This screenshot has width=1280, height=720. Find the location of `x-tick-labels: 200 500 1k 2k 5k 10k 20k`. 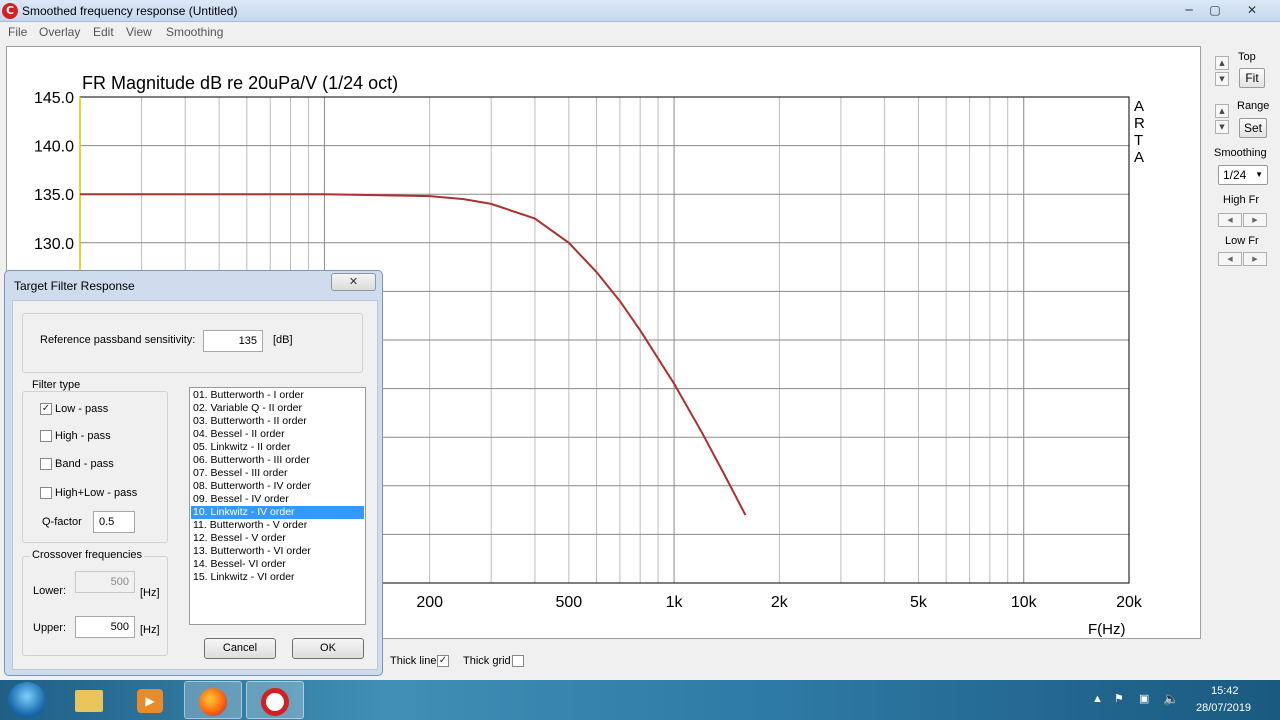

x-tick-labels: 200 500 1k 2k 5k 10k 20k is located at coordinates (779, 602).